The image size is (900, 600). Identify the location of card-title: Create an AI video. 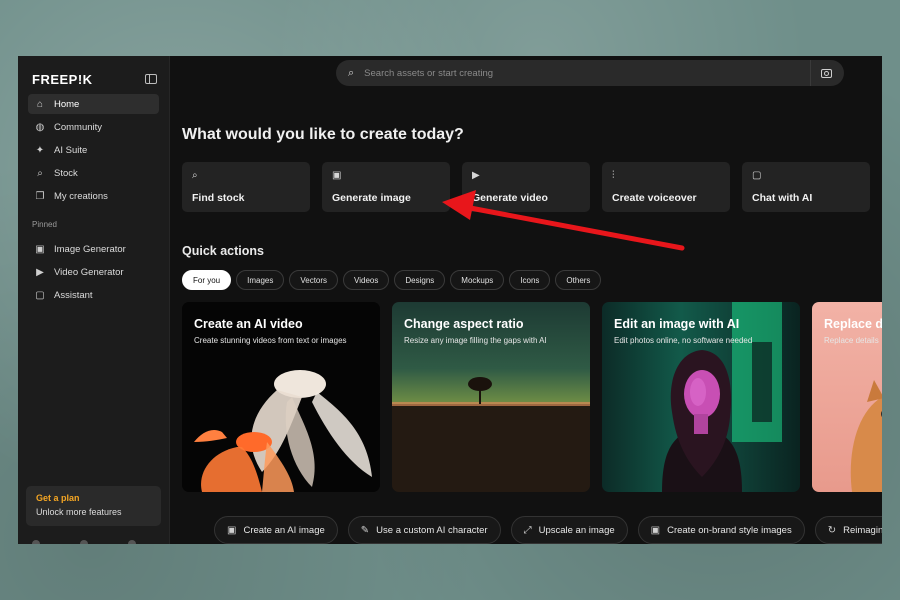
(248, 324).